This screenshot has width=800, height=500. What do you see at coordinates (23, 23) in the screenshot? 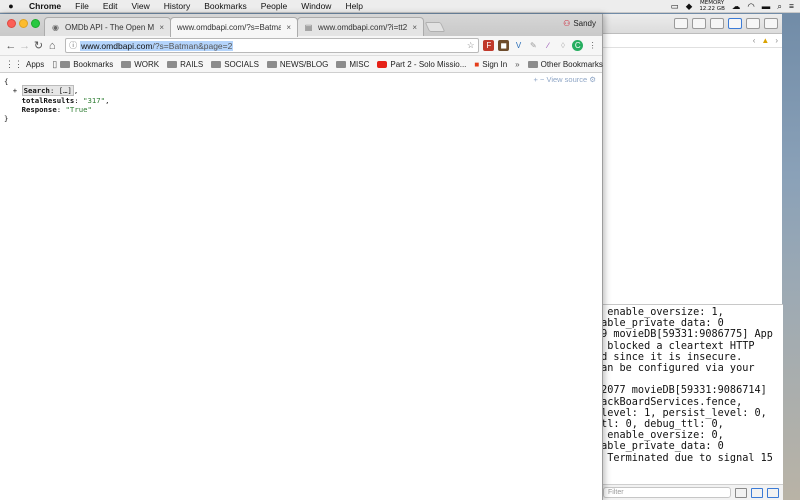
I see `minimize-window-button` at bounding box center [23, 23].